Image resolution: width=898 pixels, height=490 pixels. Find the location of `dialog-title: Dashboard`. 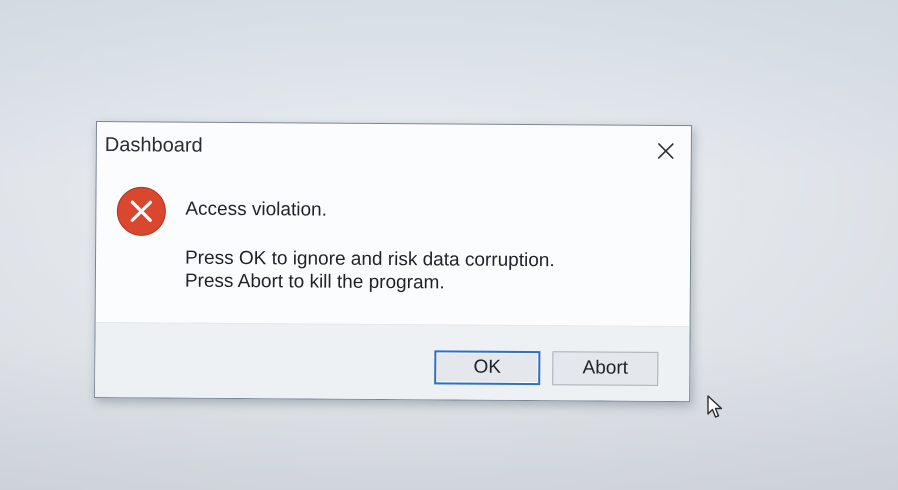

dialog-title: Dashboard is located at coordinates (153, 145).